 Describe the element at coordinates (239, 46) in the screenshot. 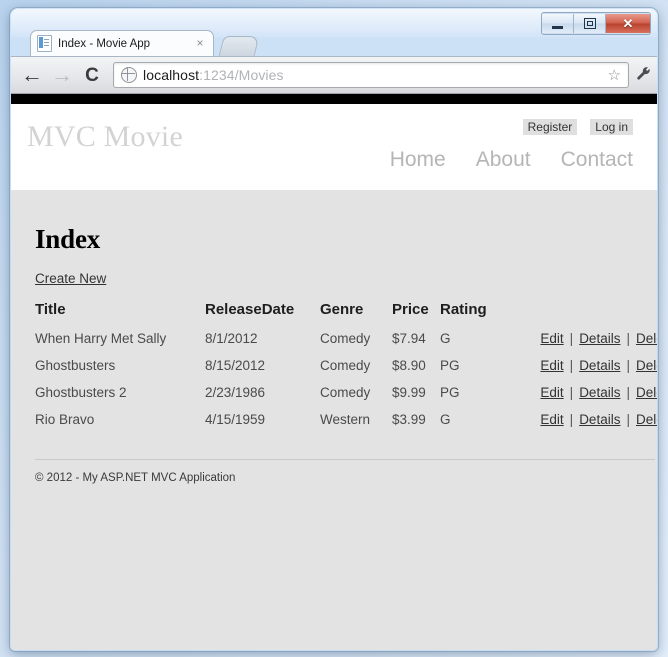

I see `new-tab-button` at that location.